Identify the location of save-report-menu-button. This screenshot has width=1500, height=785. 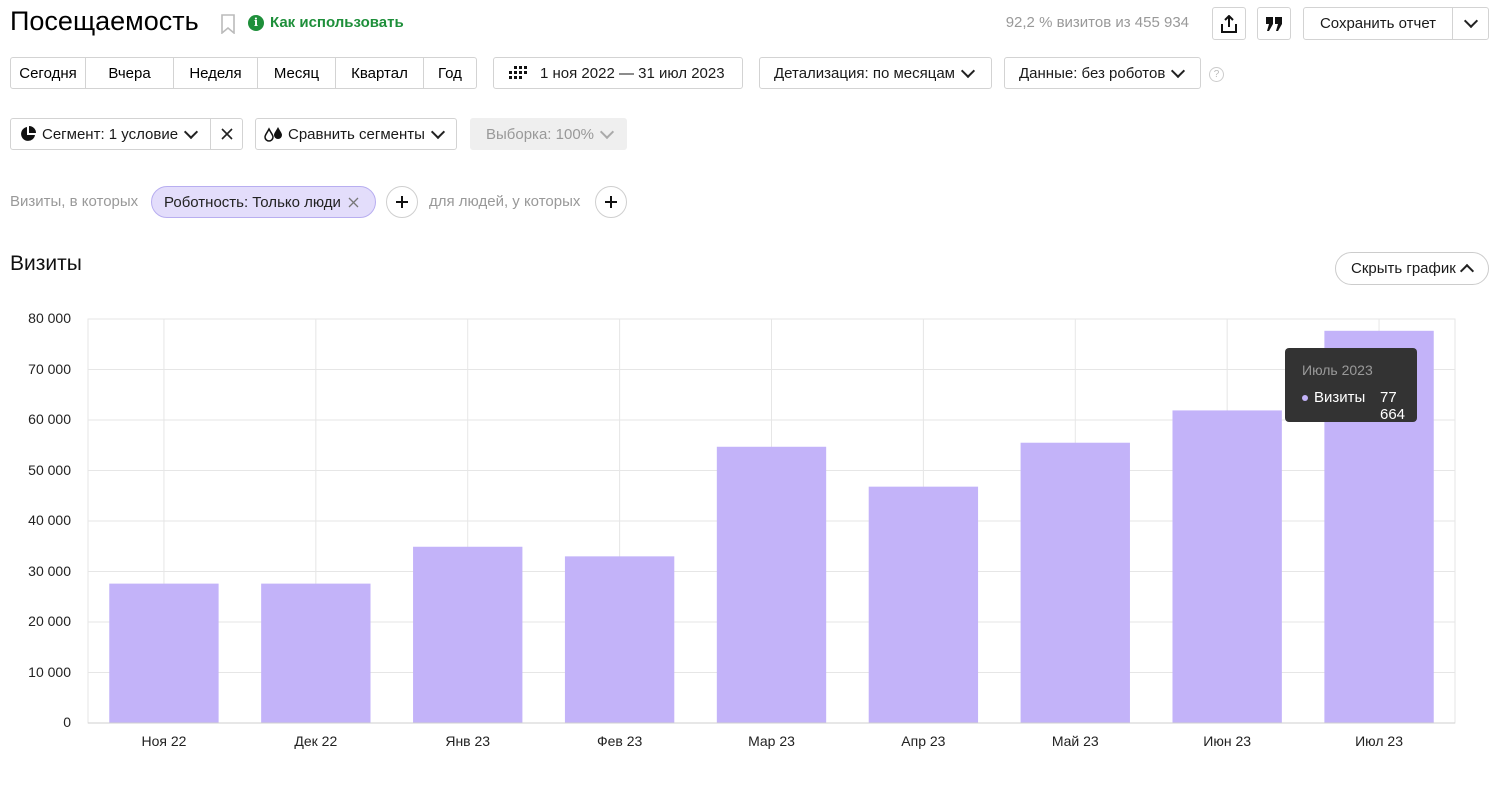
(1470, 23).